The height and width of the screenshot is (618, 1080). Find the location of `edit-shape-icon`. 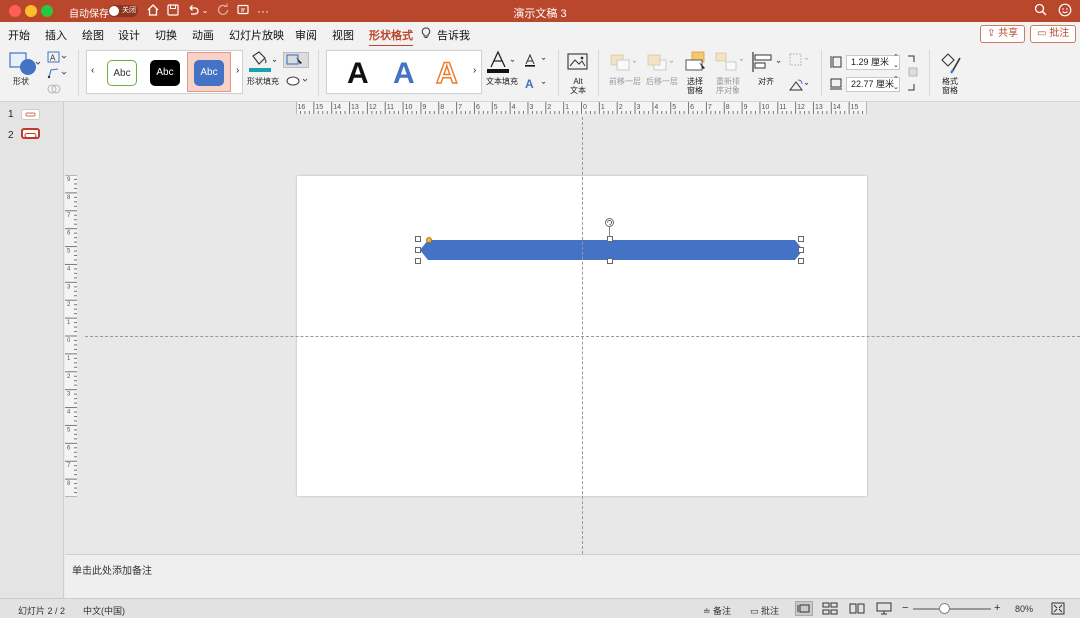

edit-shape-icon is located at coordinates (57, 74).